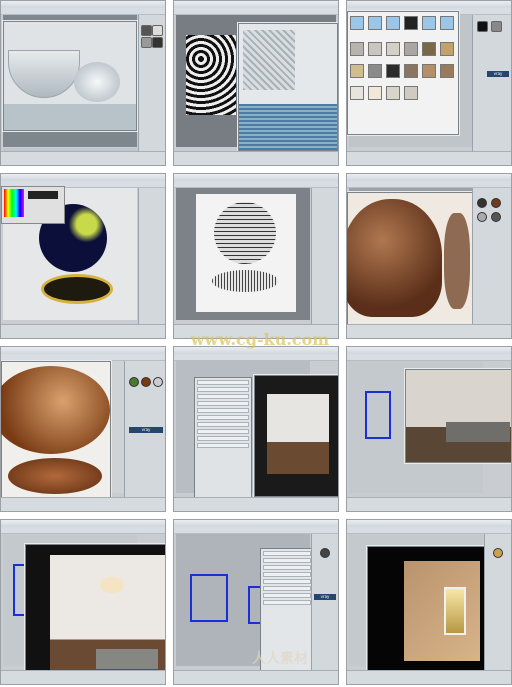 The height and width of the screenshot is (687, 512). I want to click on watermark-url: www.cg-ku.com, so click(260, 339).